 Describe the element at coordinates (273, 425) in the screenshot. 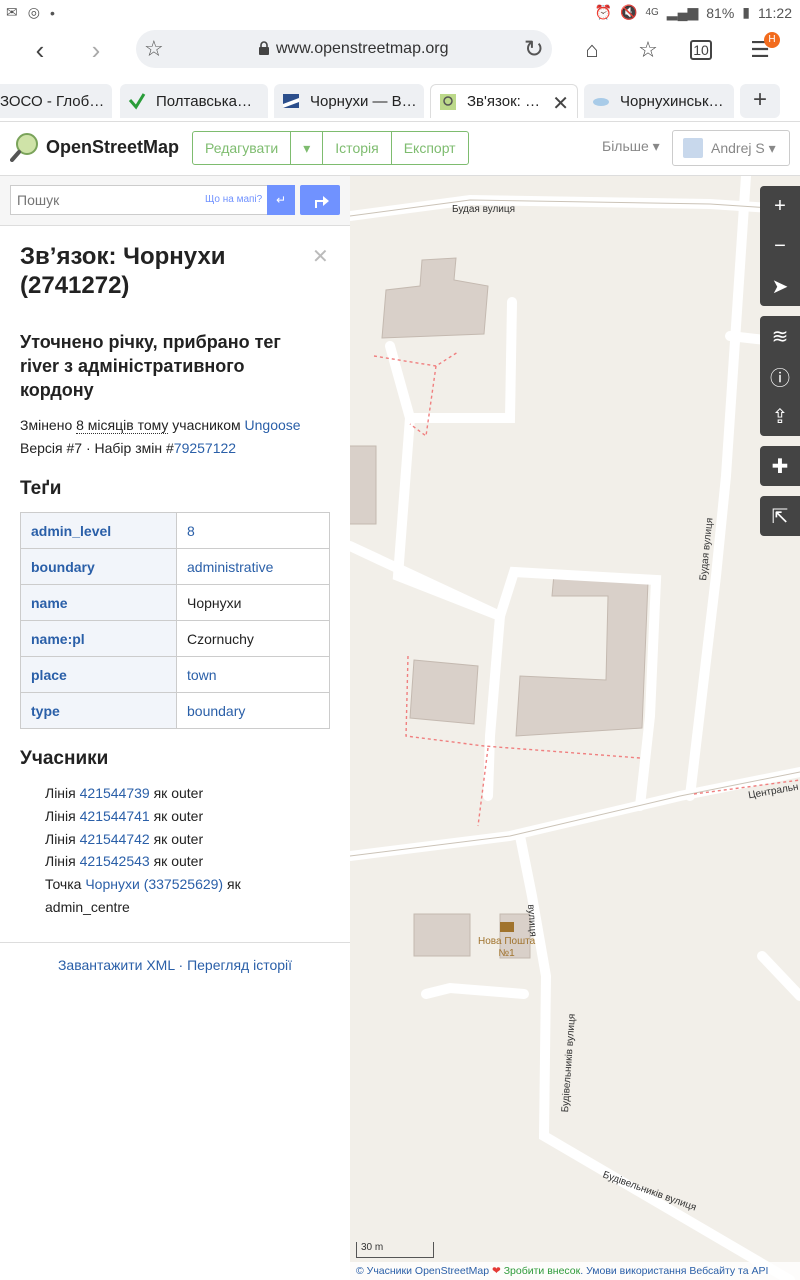

I see `user-link: Ungoose` at that location.